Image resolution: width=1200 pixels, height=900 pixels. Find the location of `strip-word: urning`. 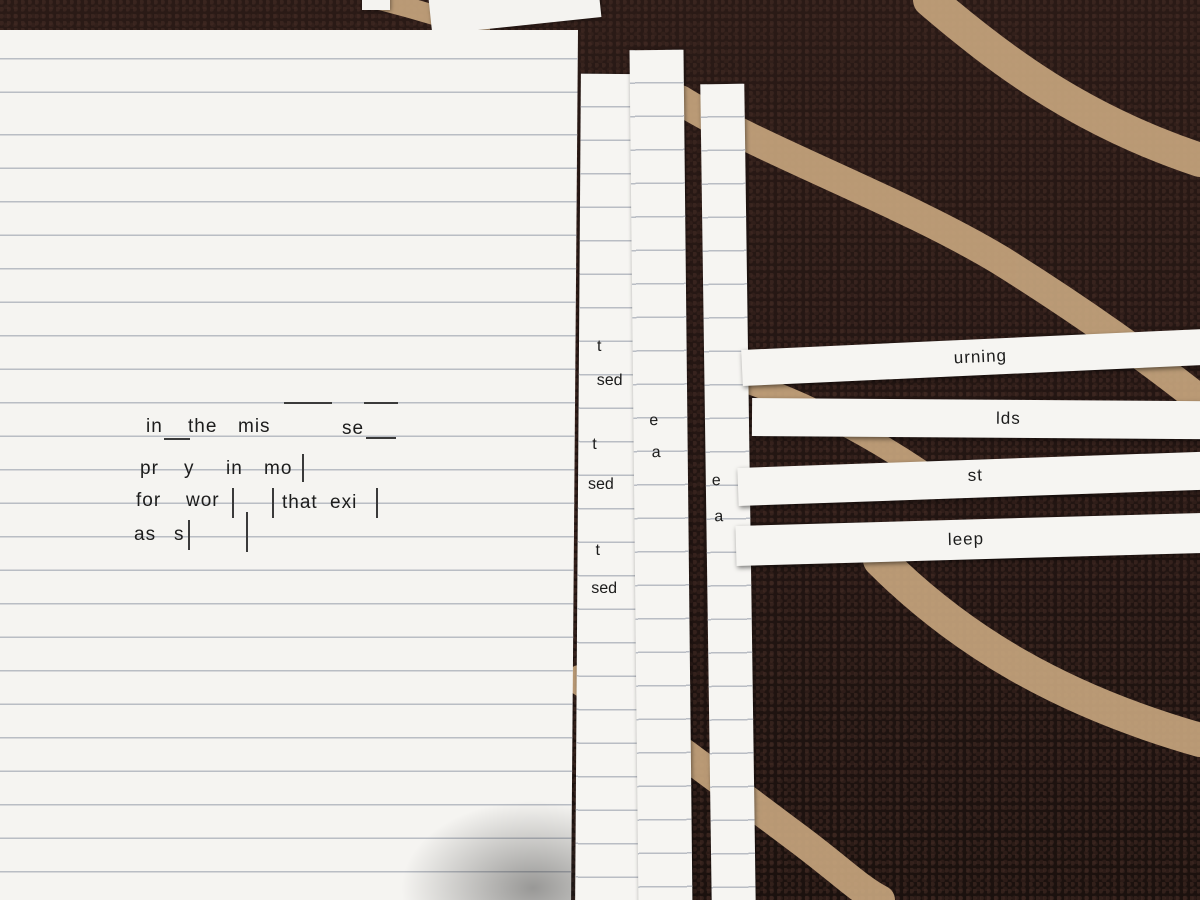

strip-word: urning is located at coordinates (980, 356).